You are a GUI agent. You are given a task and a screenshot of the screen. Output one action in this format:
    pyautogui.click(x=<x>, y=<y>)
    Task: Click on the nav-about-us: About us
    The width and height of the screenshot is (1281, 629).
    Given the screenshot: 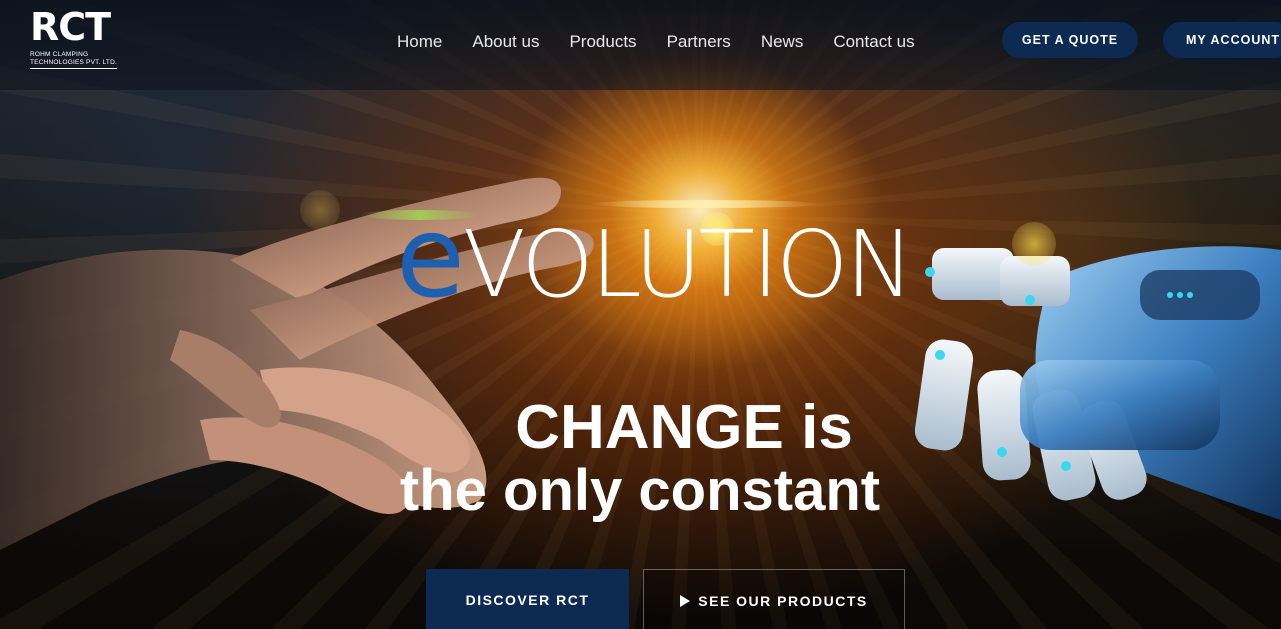 What is the action you would take?
    pyautogui.click(x=505, y=42)
    